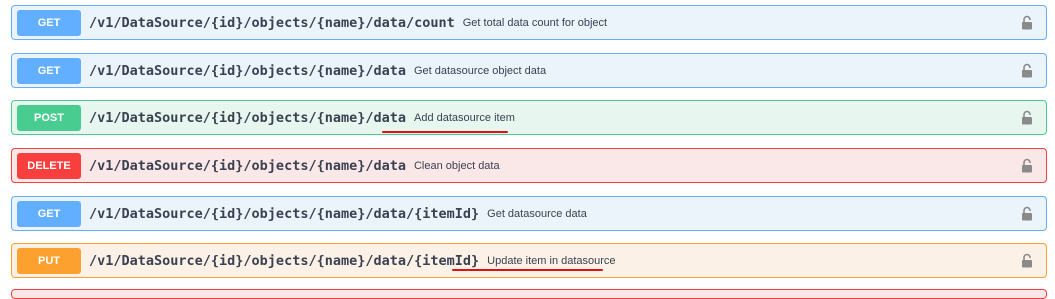 The width and height of the screenshot is (1055, 299). What do you see at coordinates (456, 165) in the screenshot?
I see `endpoint-summary: Clean object data` at bounding box center [456, 165].